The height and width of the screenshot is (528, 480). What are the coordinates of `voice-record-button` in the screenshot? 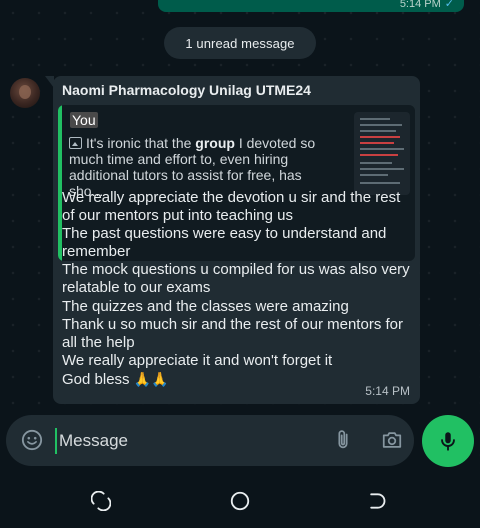 It's located at (448, 441).